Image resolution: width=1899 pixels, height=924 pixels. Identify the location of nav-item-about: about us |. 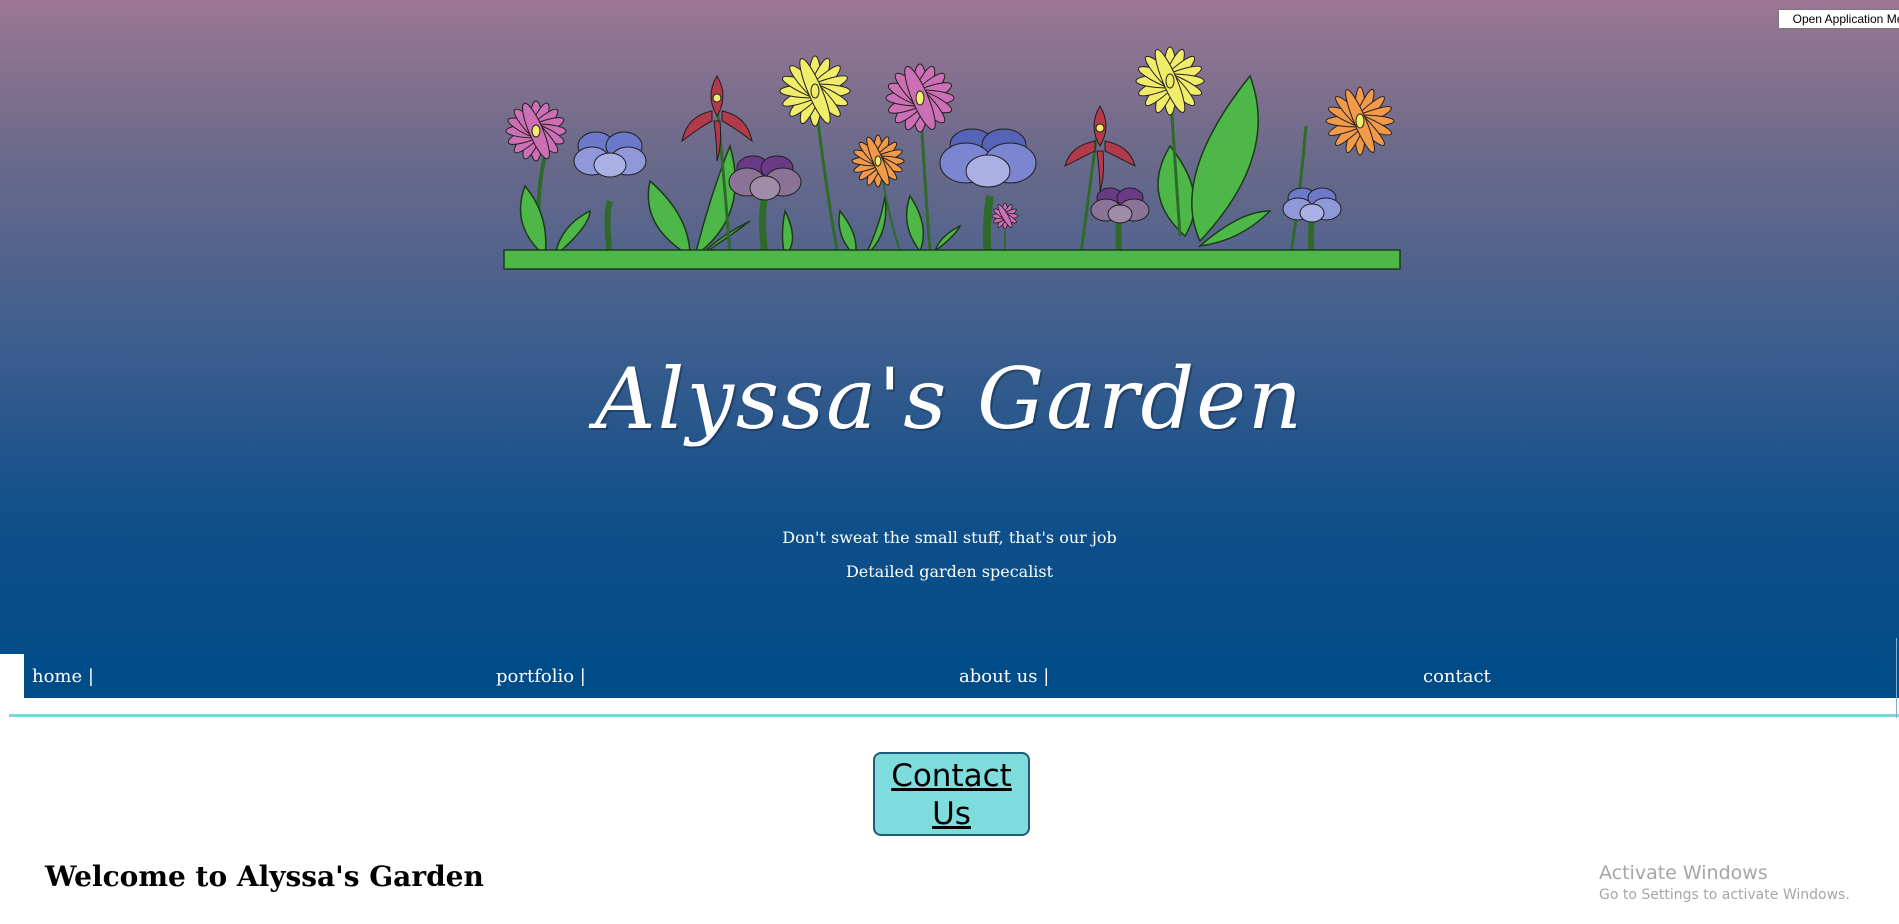
(1004, 676).